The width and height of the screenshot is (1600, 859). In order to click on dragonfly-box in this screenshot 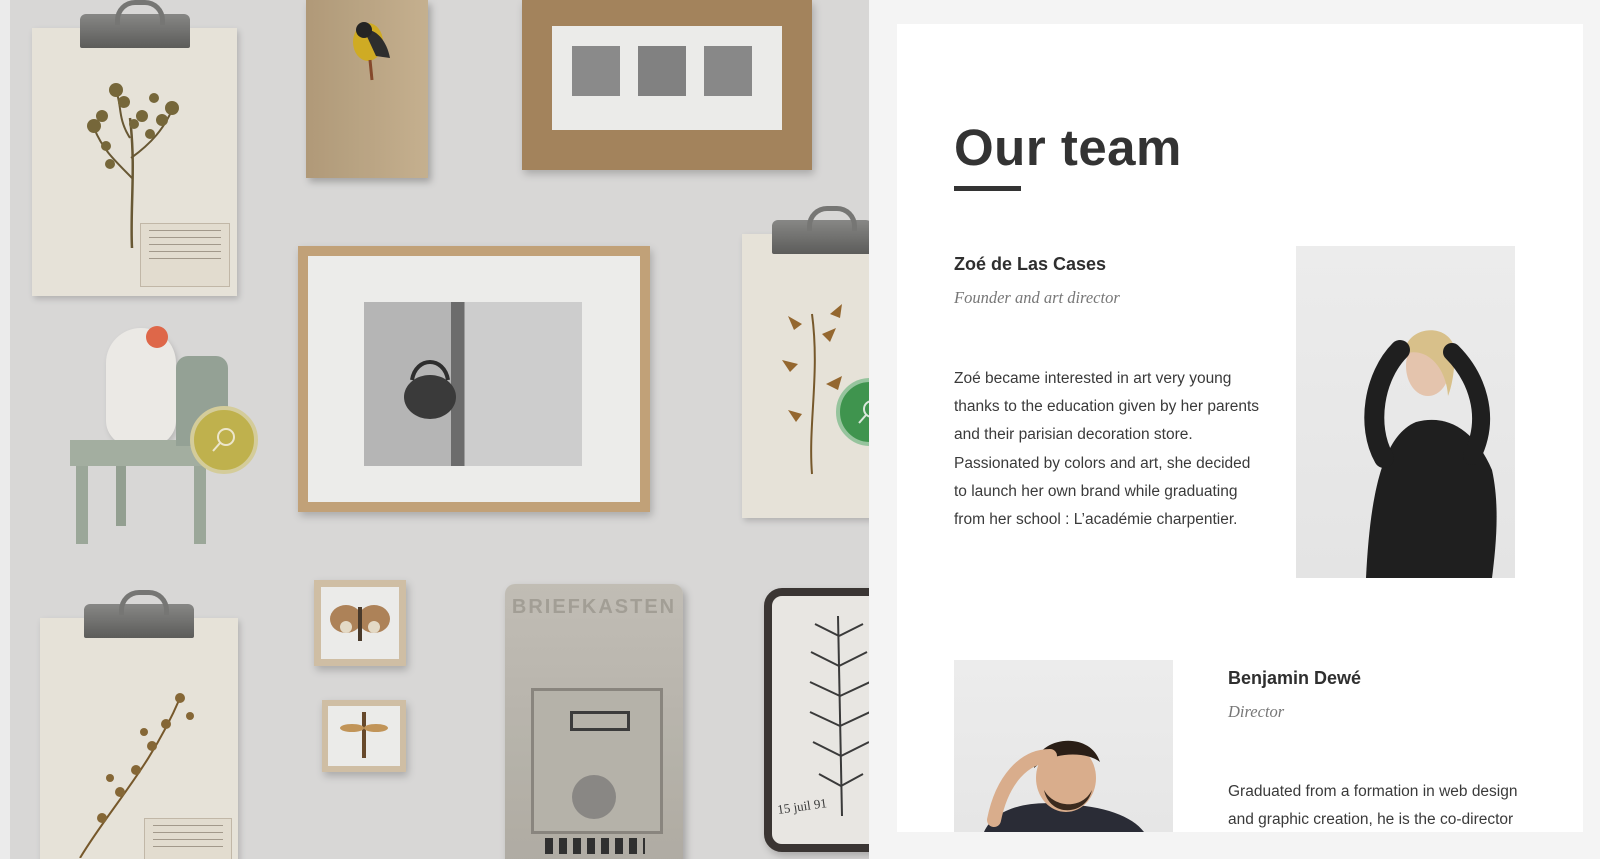, I will do `click(364, 736)`.